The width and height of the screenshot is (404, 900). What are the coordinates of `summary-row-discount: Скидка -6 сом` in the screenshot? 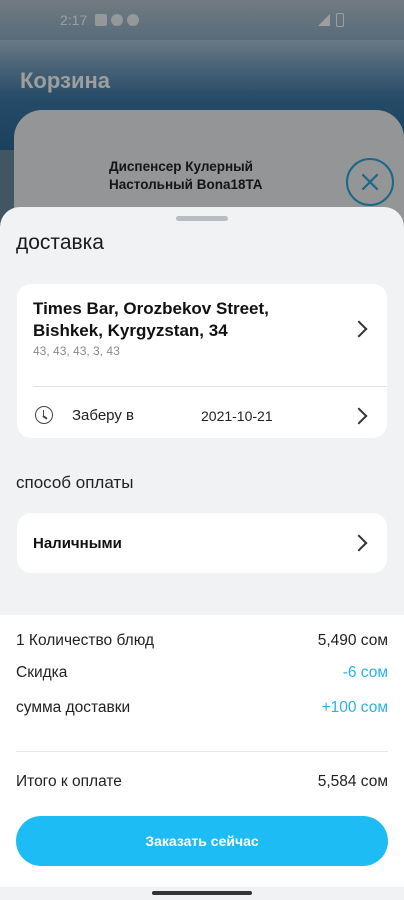 It's located at (202, 673).